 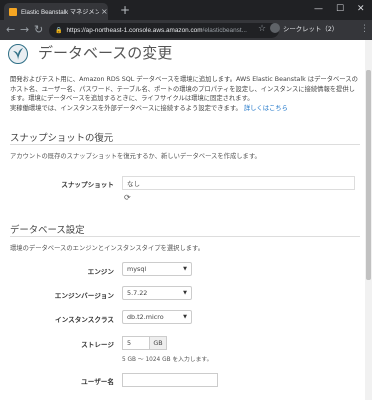 What do you see at coordinates (262, 29) in the screenshot?
I see `bookmark-star-icon: ☆` at bounding box center [262, 29].